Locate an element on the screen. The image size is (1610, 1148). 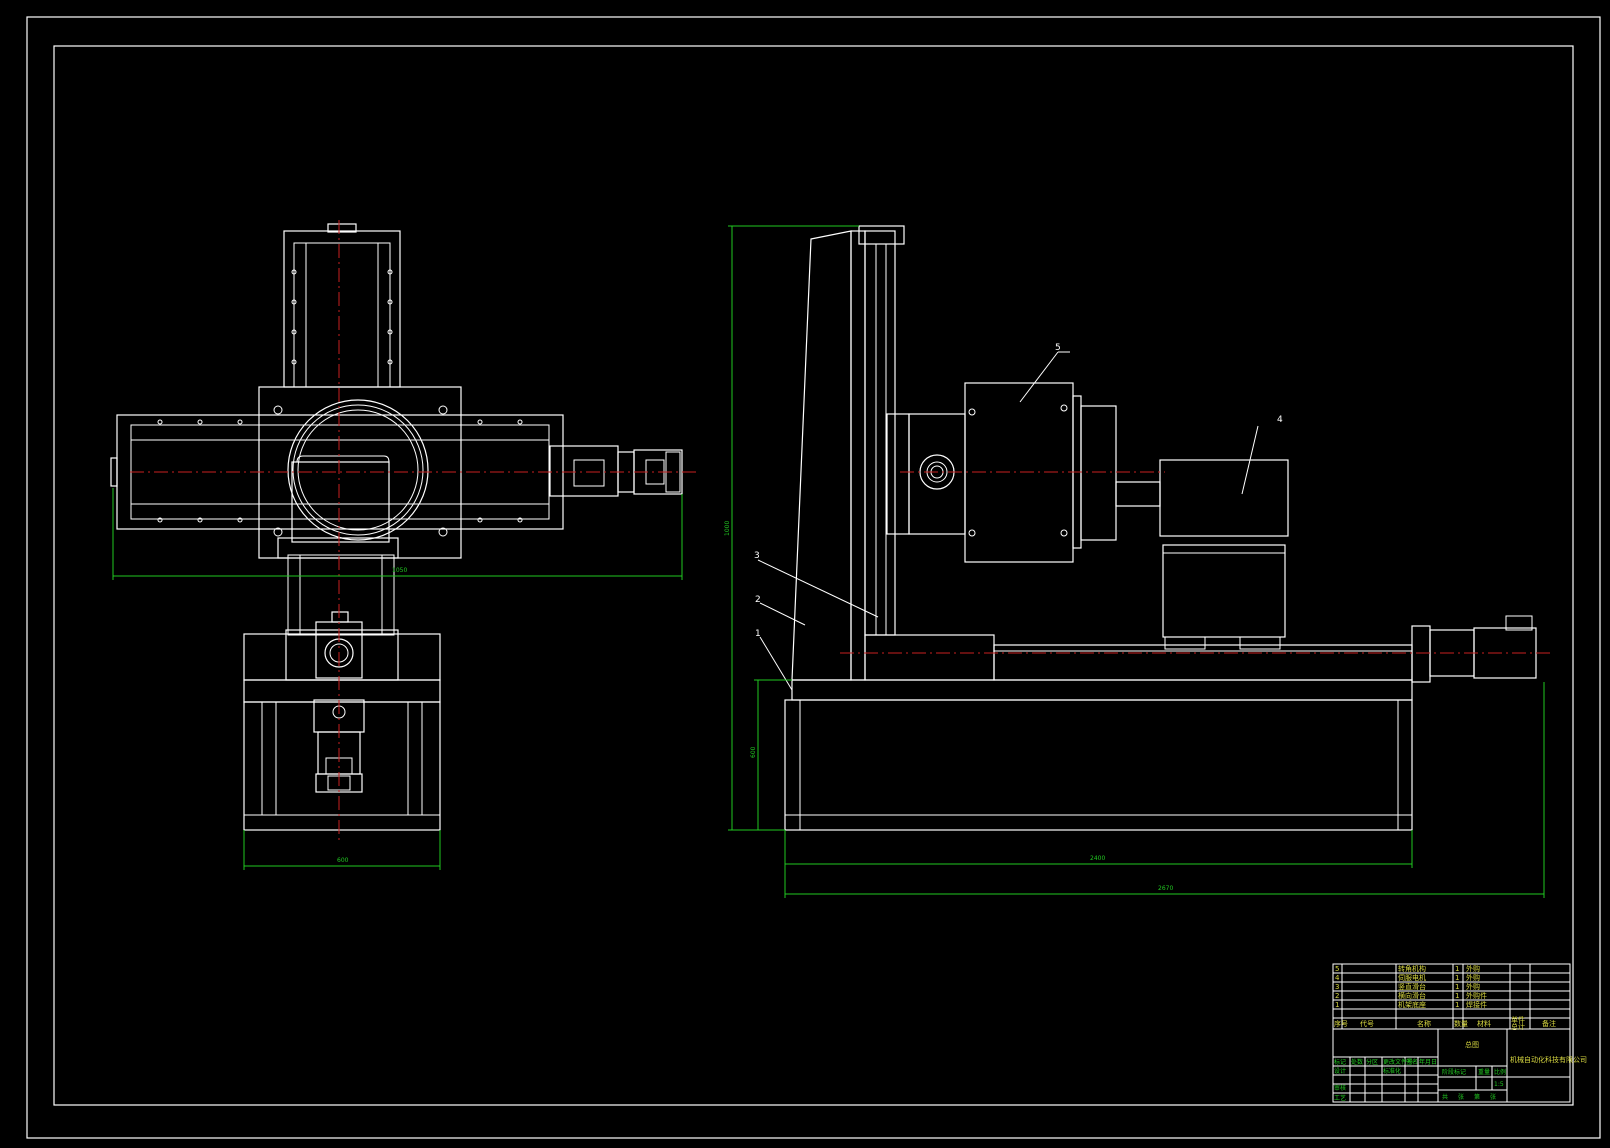
sign-label: 处数 is located at coordinates (1357, 1062).